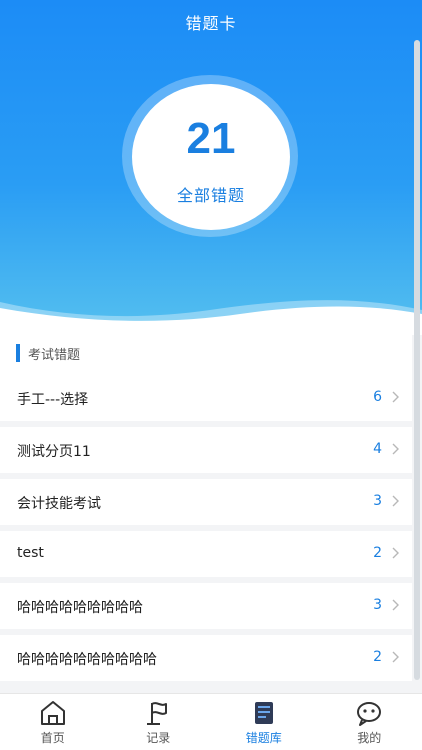 The height and width of the screenshot is (750, 422). What do you see at coordinates (369, 714) in the screenshot?
I see `face-icon` at bounding box center [369, 714].